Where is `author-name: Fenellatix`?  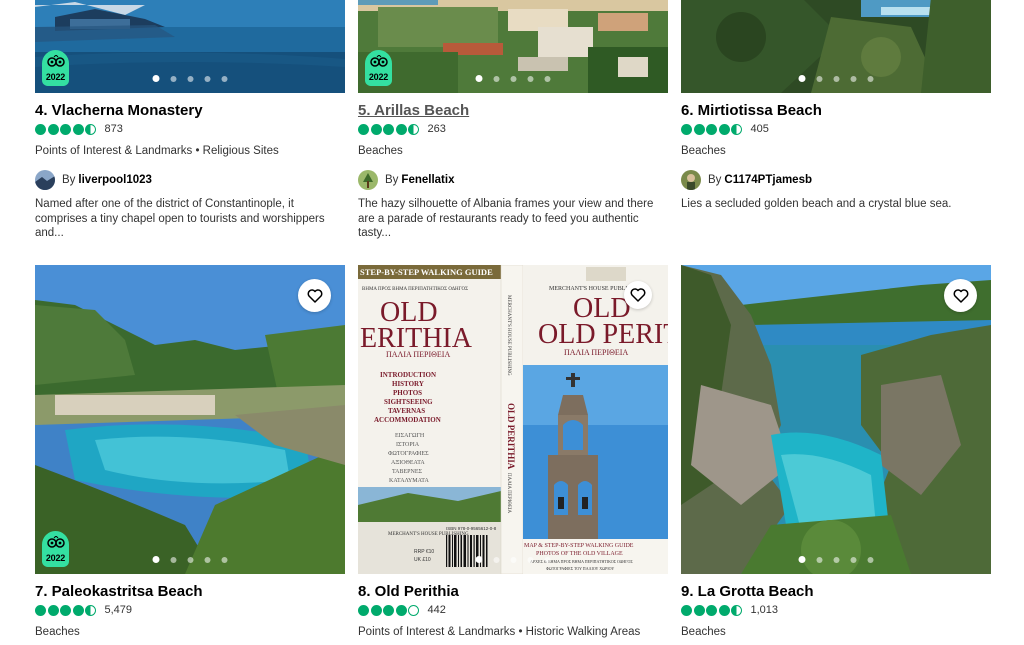
author-name: Fenellatix is located at coordinates (427, 180).